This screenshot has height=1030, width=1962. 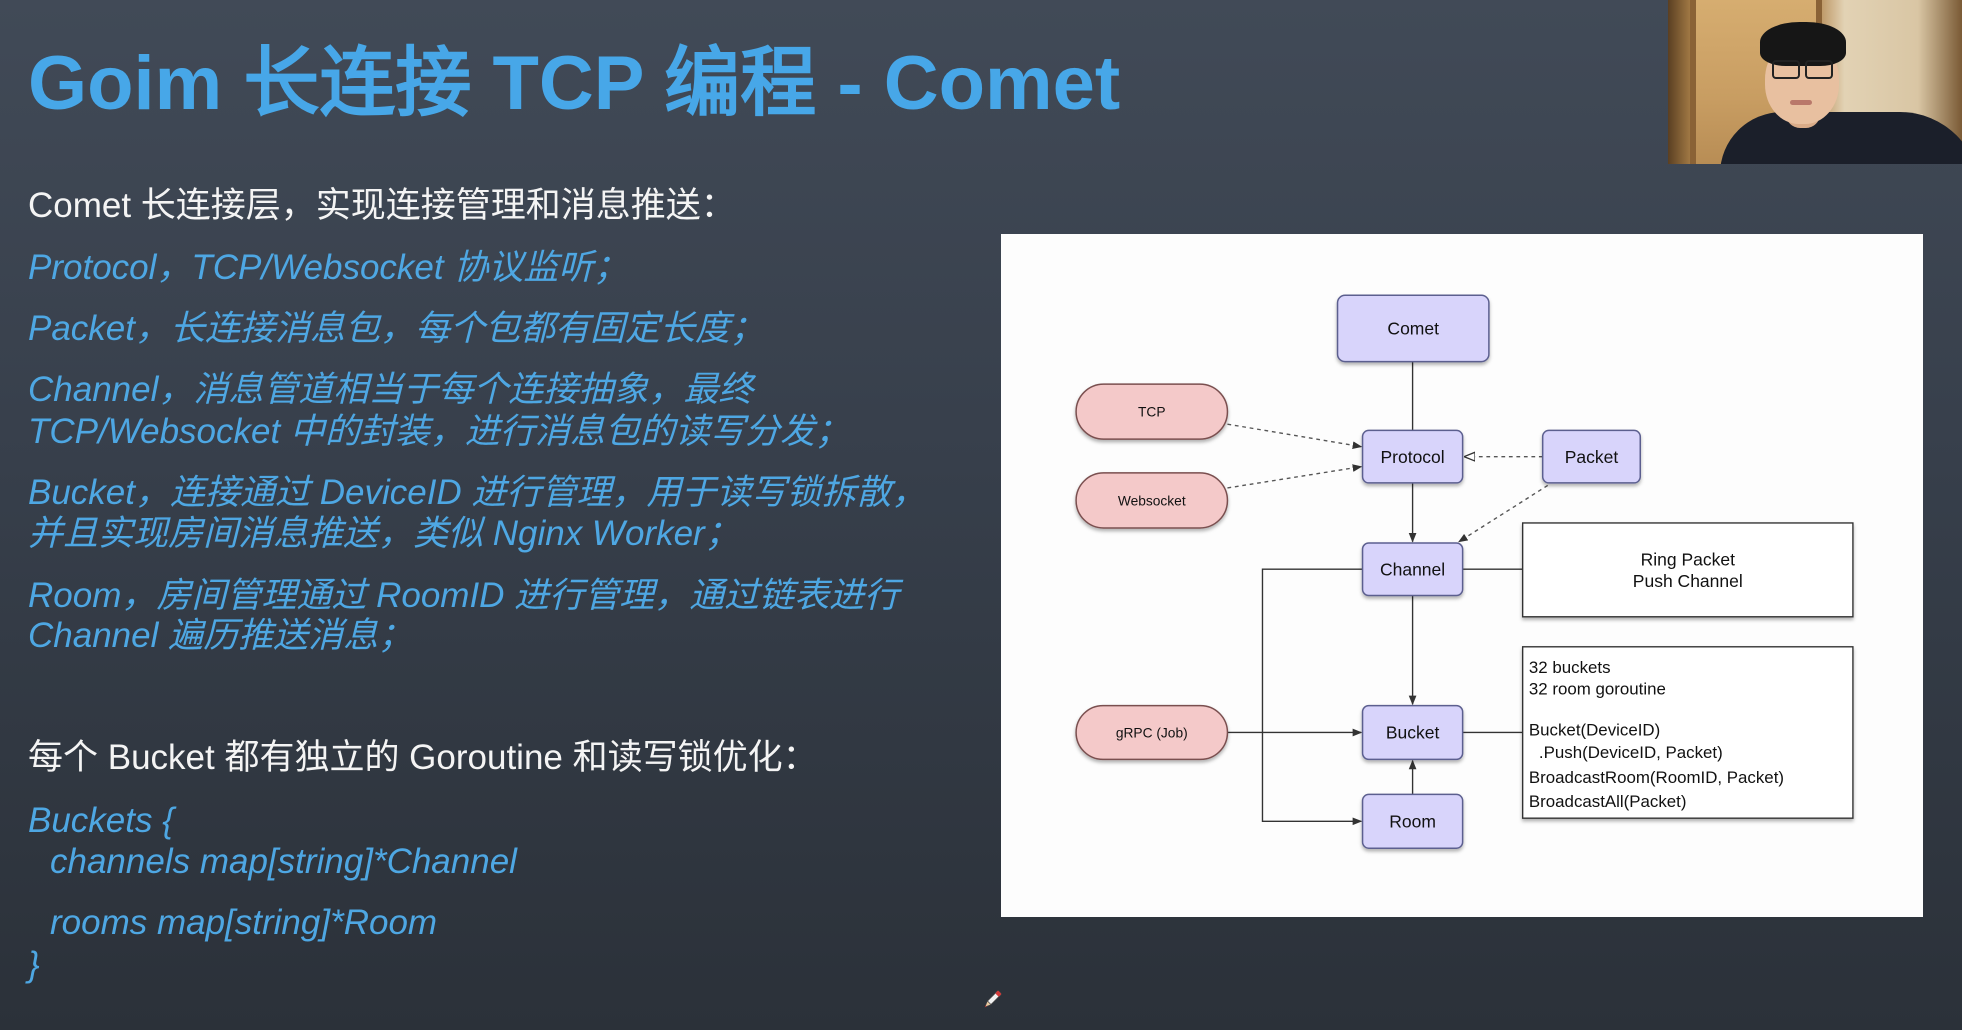 I want to click on node-bucket-label: Bucket, so click(x=1413, y=733).